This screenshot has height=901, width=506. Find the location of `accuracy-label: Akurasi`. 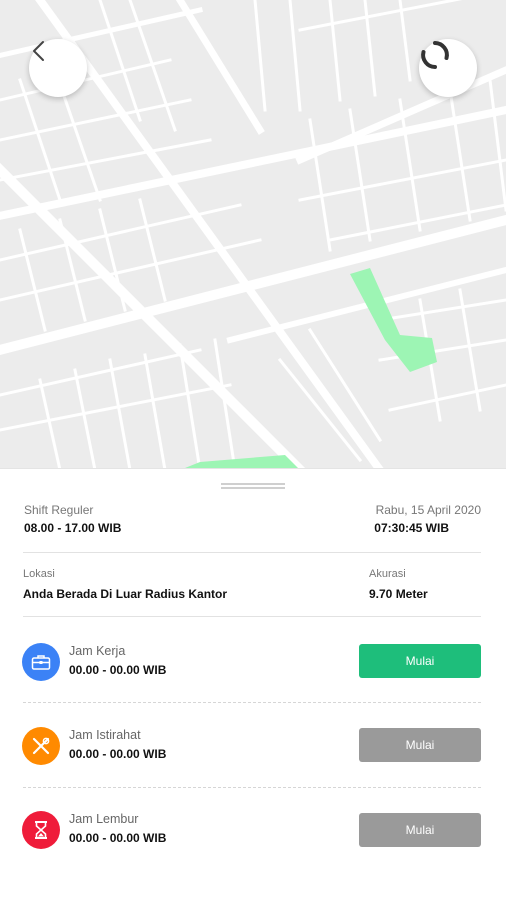

accuracy-label: Akurasi is located at coordinates (387, 574).